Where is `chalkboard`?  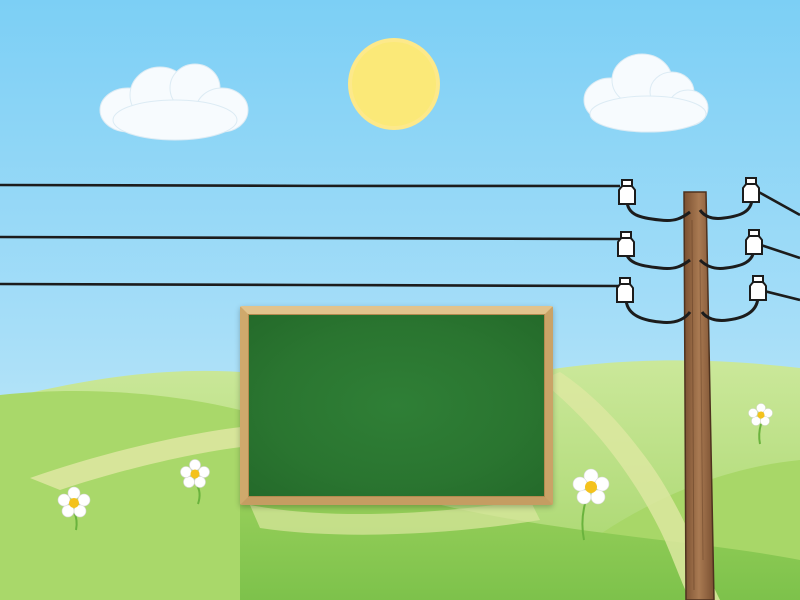
chalkboard is located at coordinates (396, 405).